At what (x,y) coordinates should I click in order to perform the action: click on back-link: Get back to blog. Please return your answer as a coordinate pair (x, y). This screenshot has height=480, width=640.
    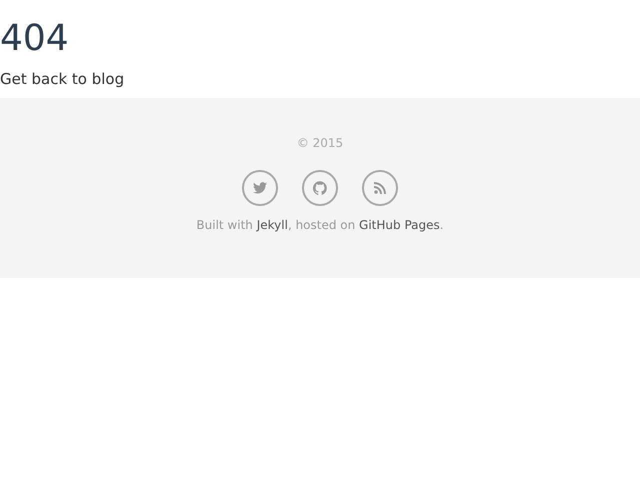
    Looking at the image, I should click on (62, 79).